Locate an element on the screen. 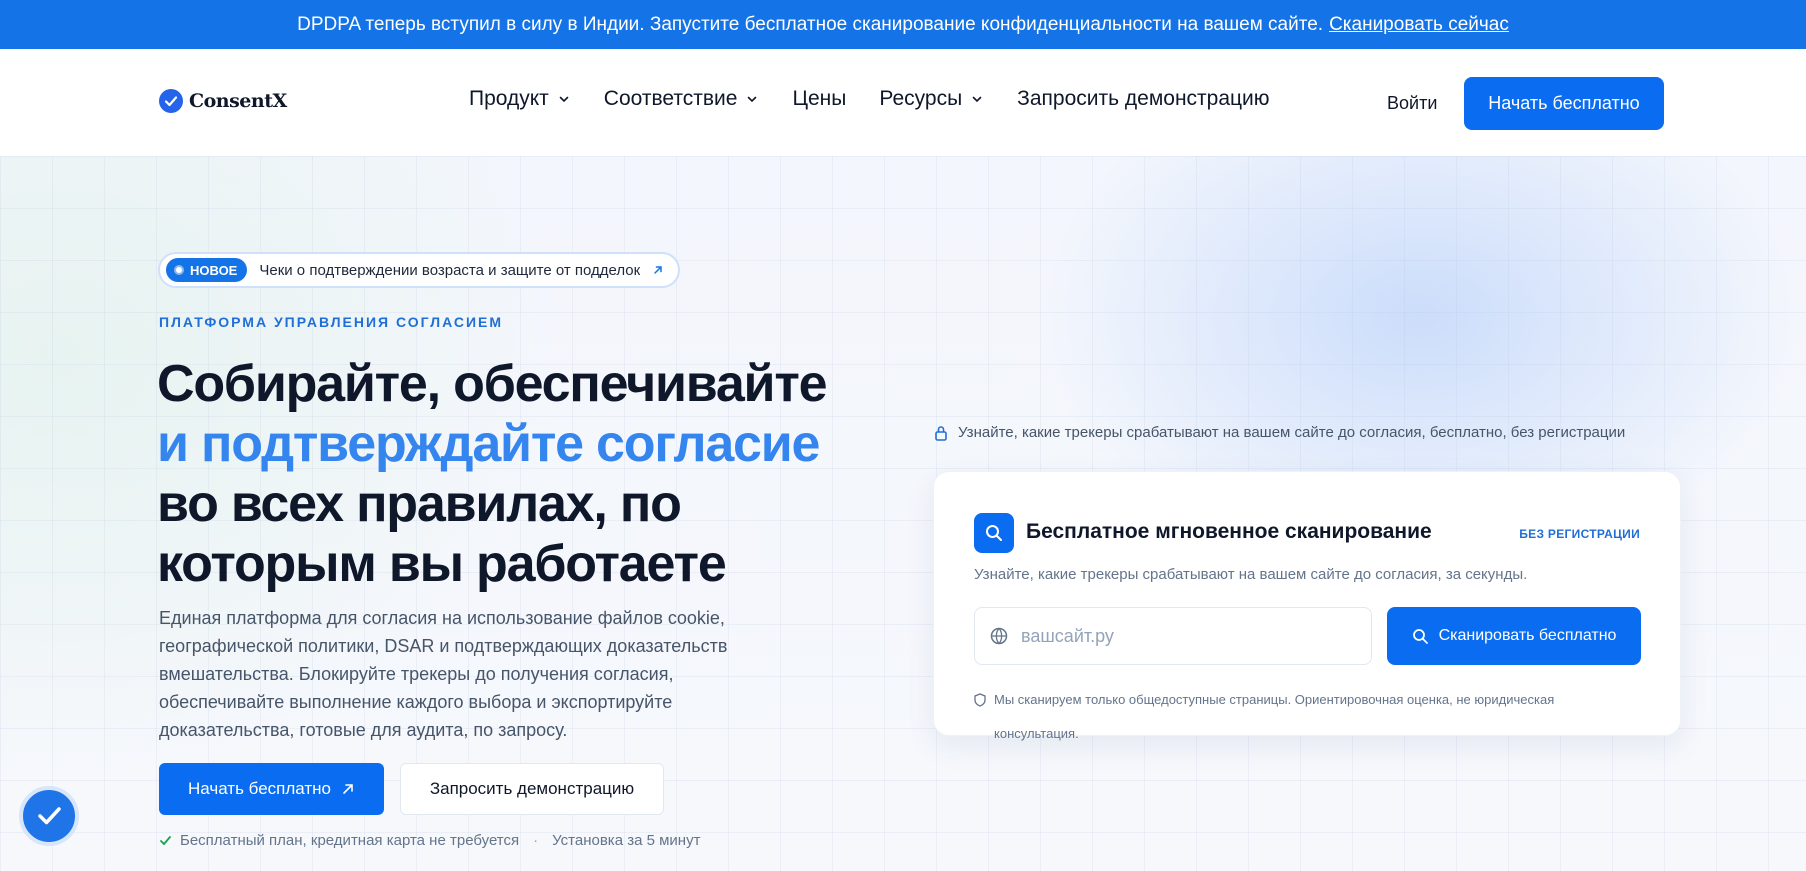  headline-line-3: которым вы работаете is located at coordinates (442, 564).